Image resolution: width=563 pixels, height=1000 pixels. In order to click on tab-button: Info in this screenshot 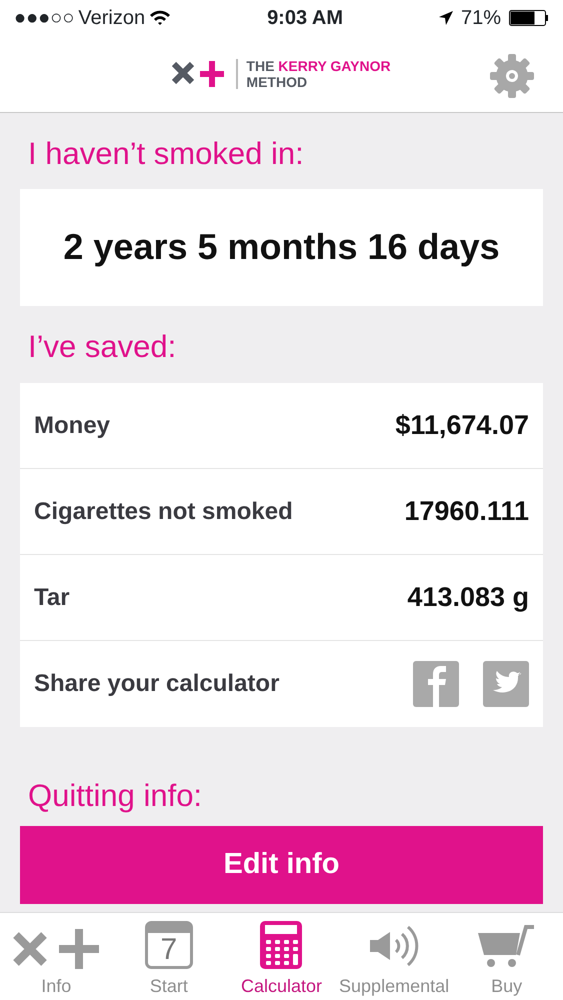, I will do `click(56, 956)`.